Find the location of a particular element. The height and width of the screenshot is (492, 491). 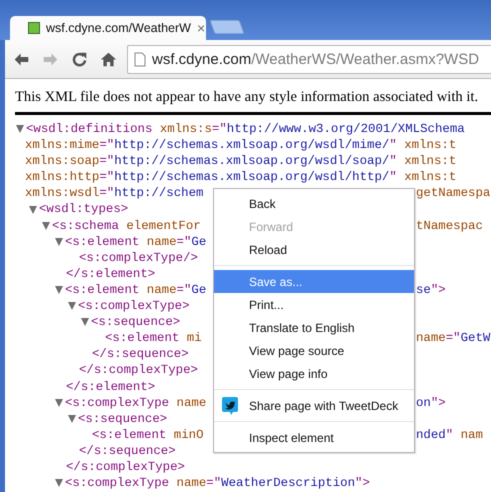

browser-tab: wsf.cdyne.com/WeatherW × is located at coordinates (108, 28).